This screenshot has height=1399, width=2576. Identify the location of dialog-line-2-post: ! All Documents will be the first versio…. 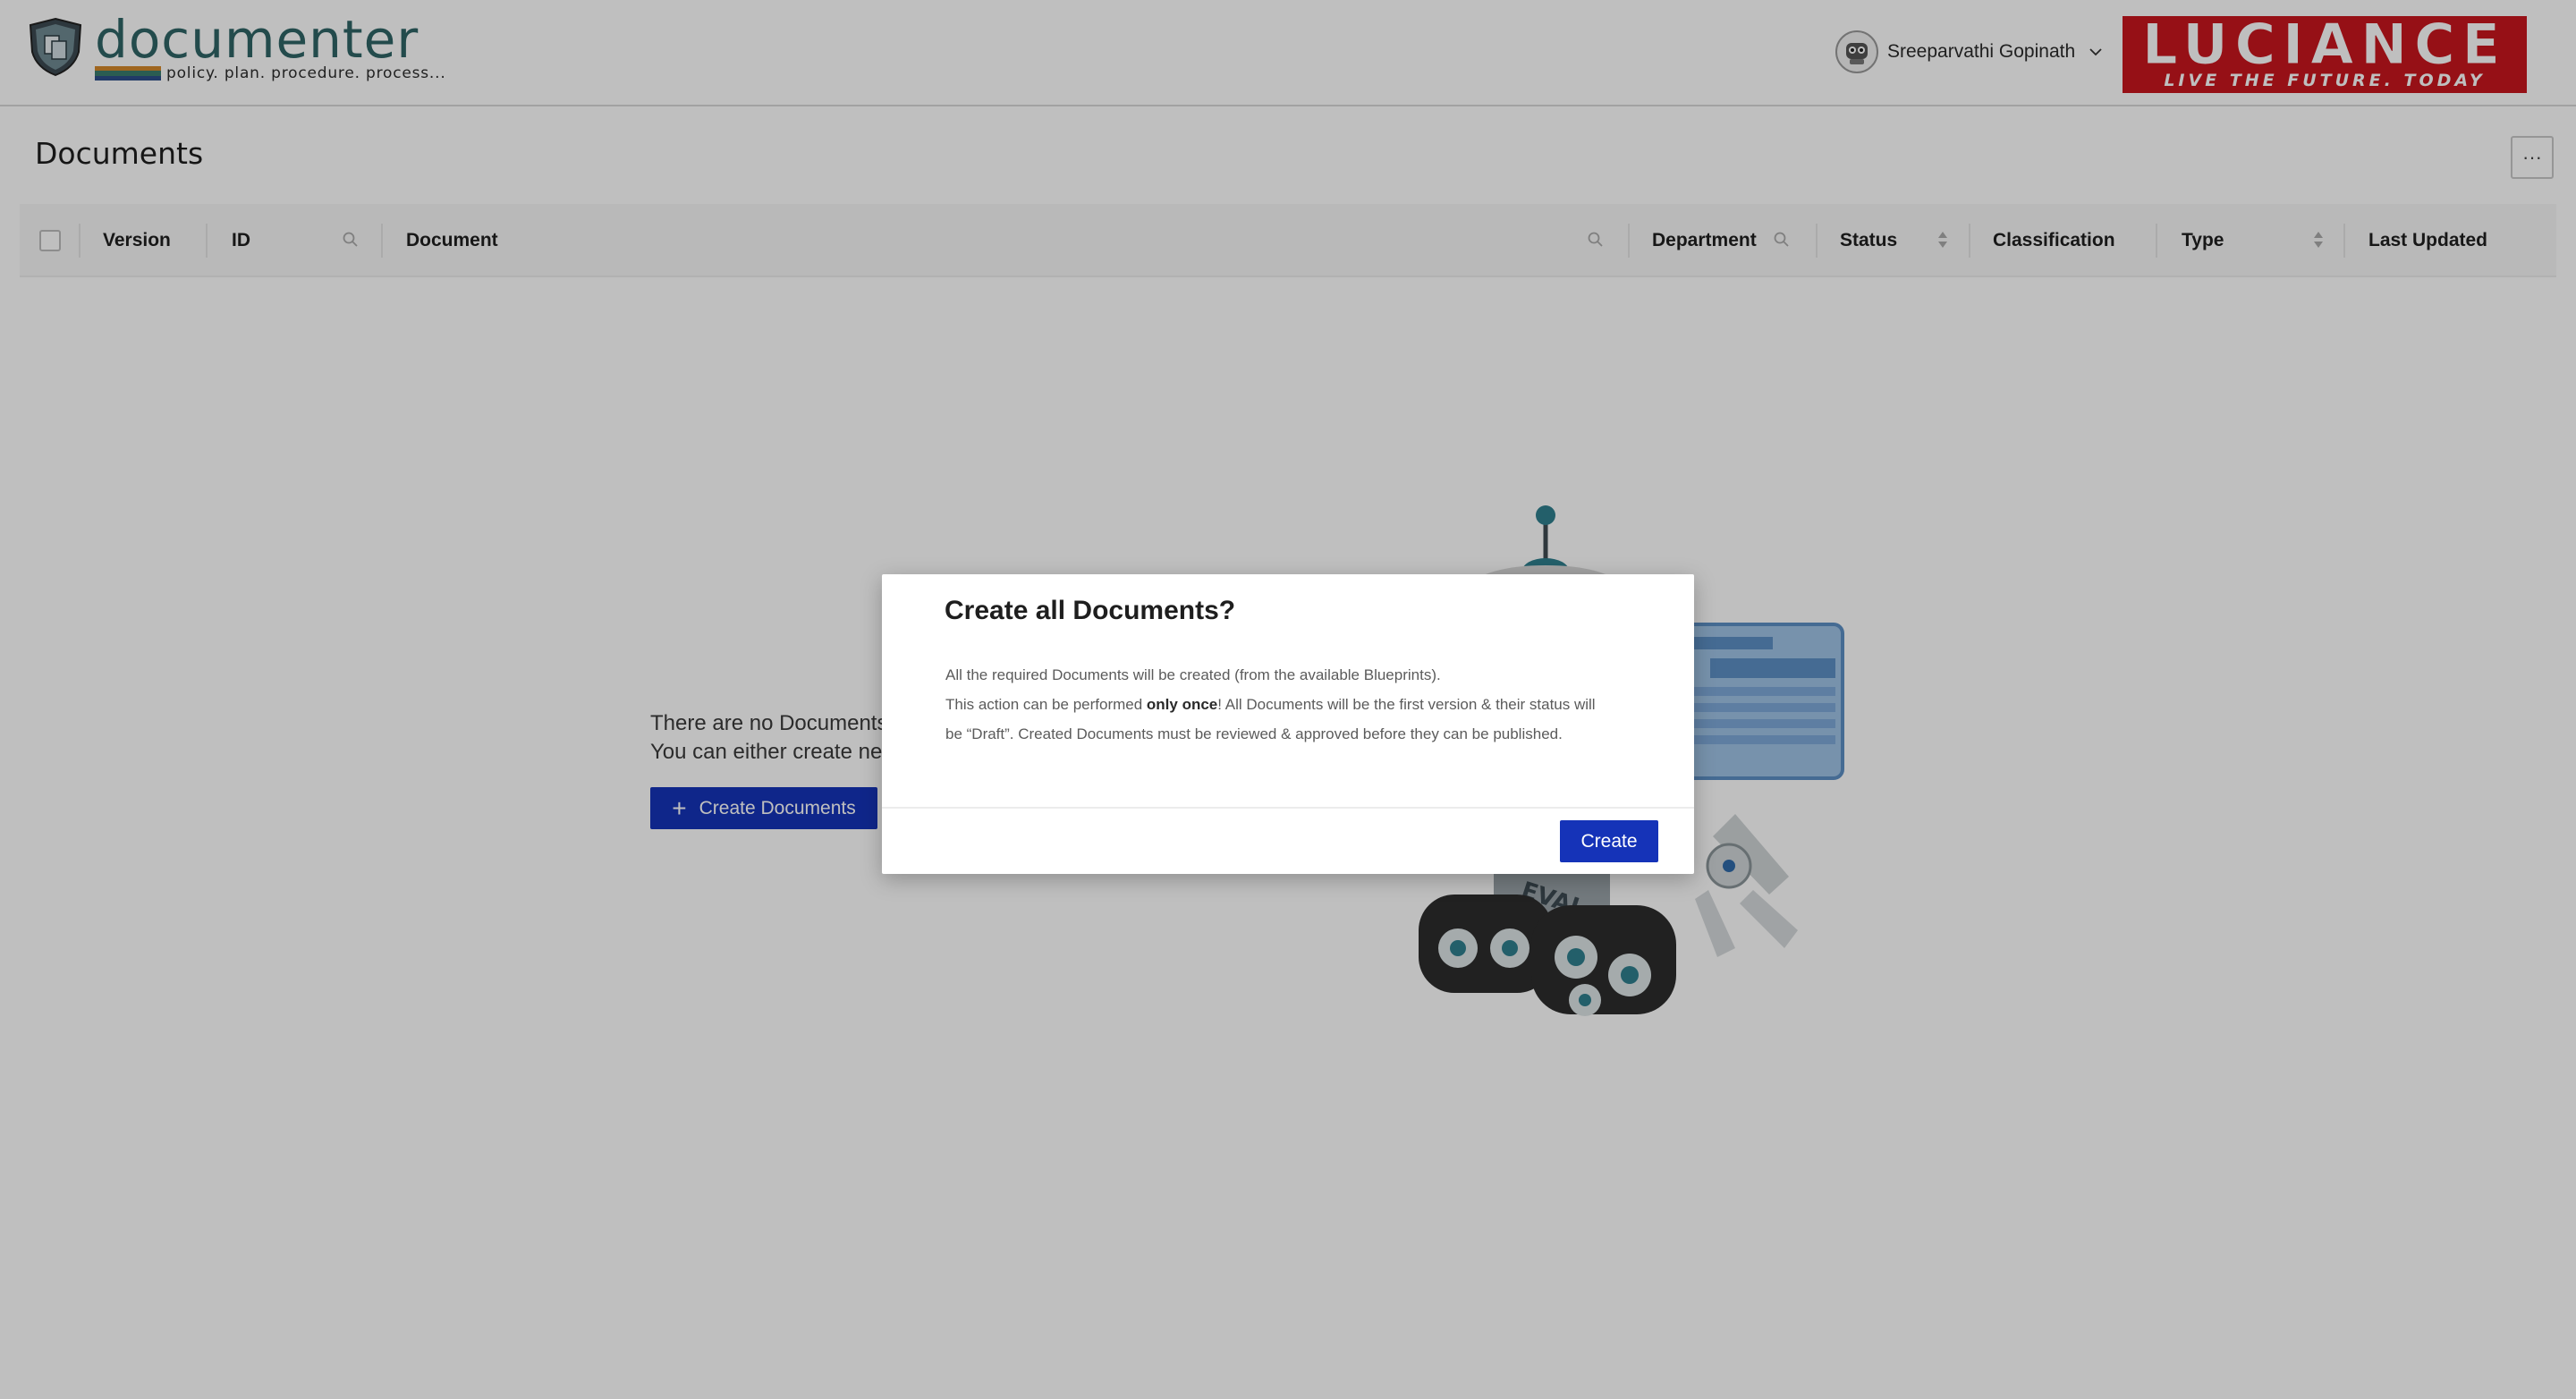
(1406, 704).